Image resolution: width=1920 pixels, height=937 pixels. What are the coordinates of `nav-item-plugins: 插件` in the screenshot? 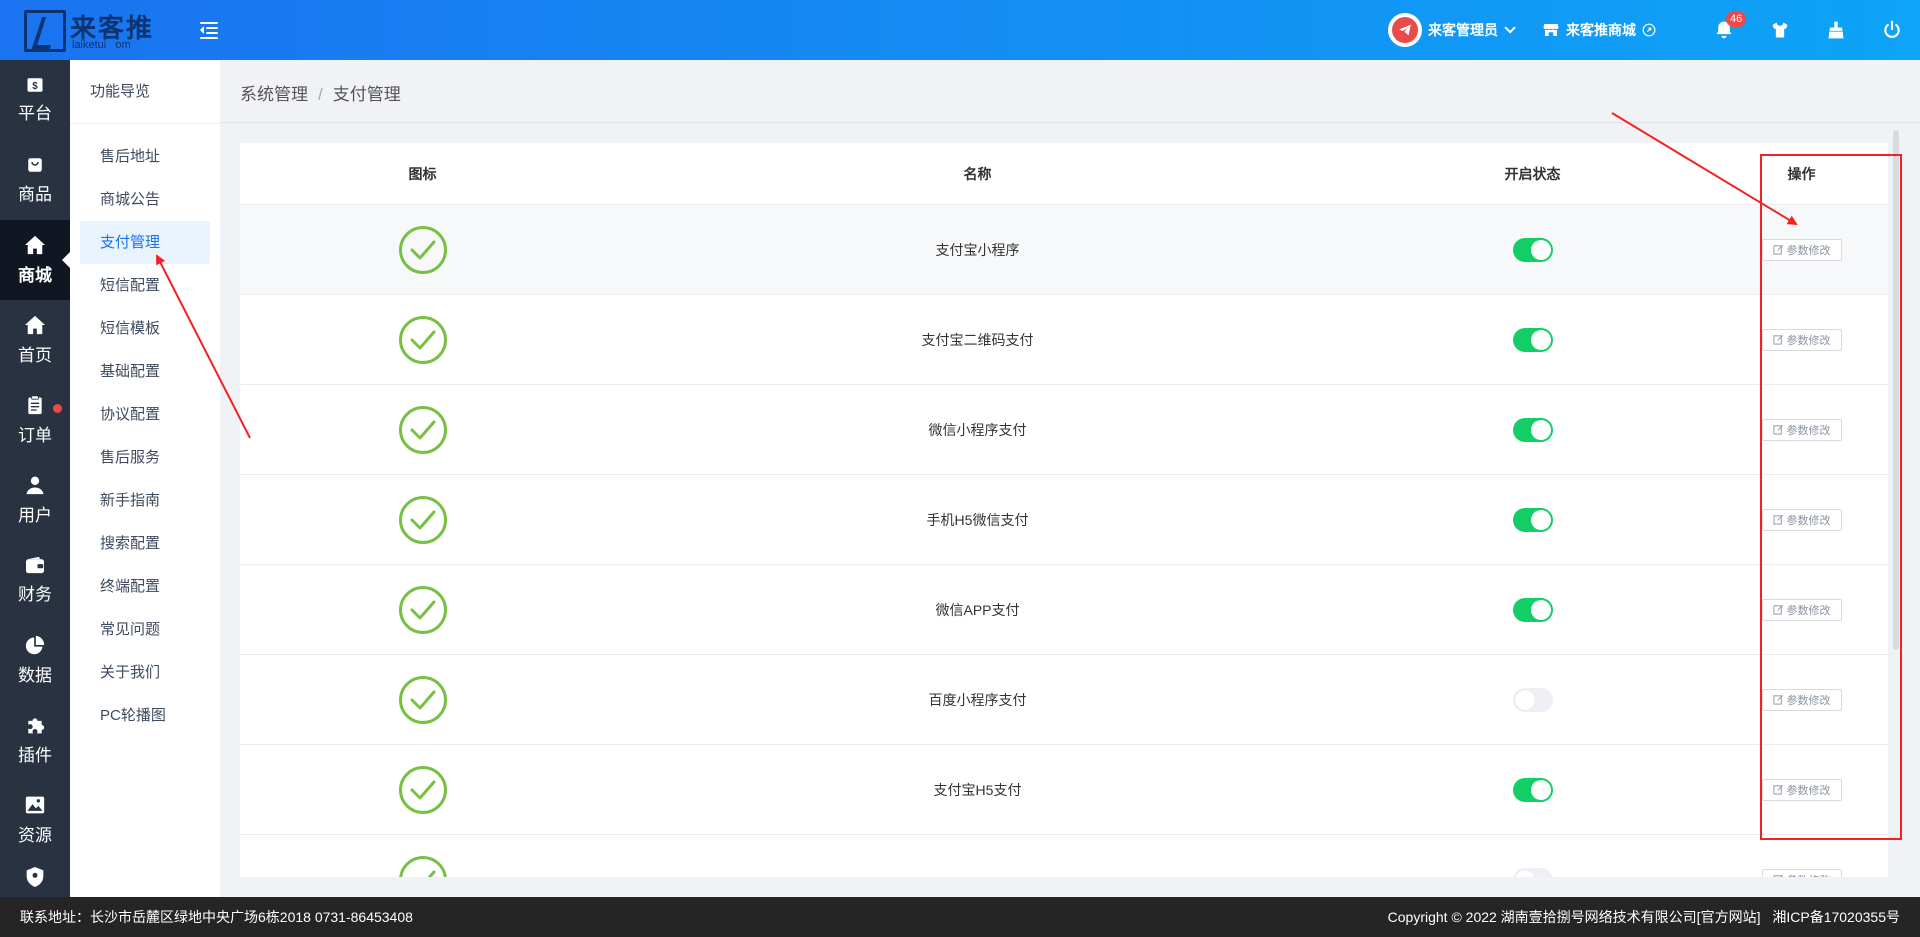 It's located at (35, 740).